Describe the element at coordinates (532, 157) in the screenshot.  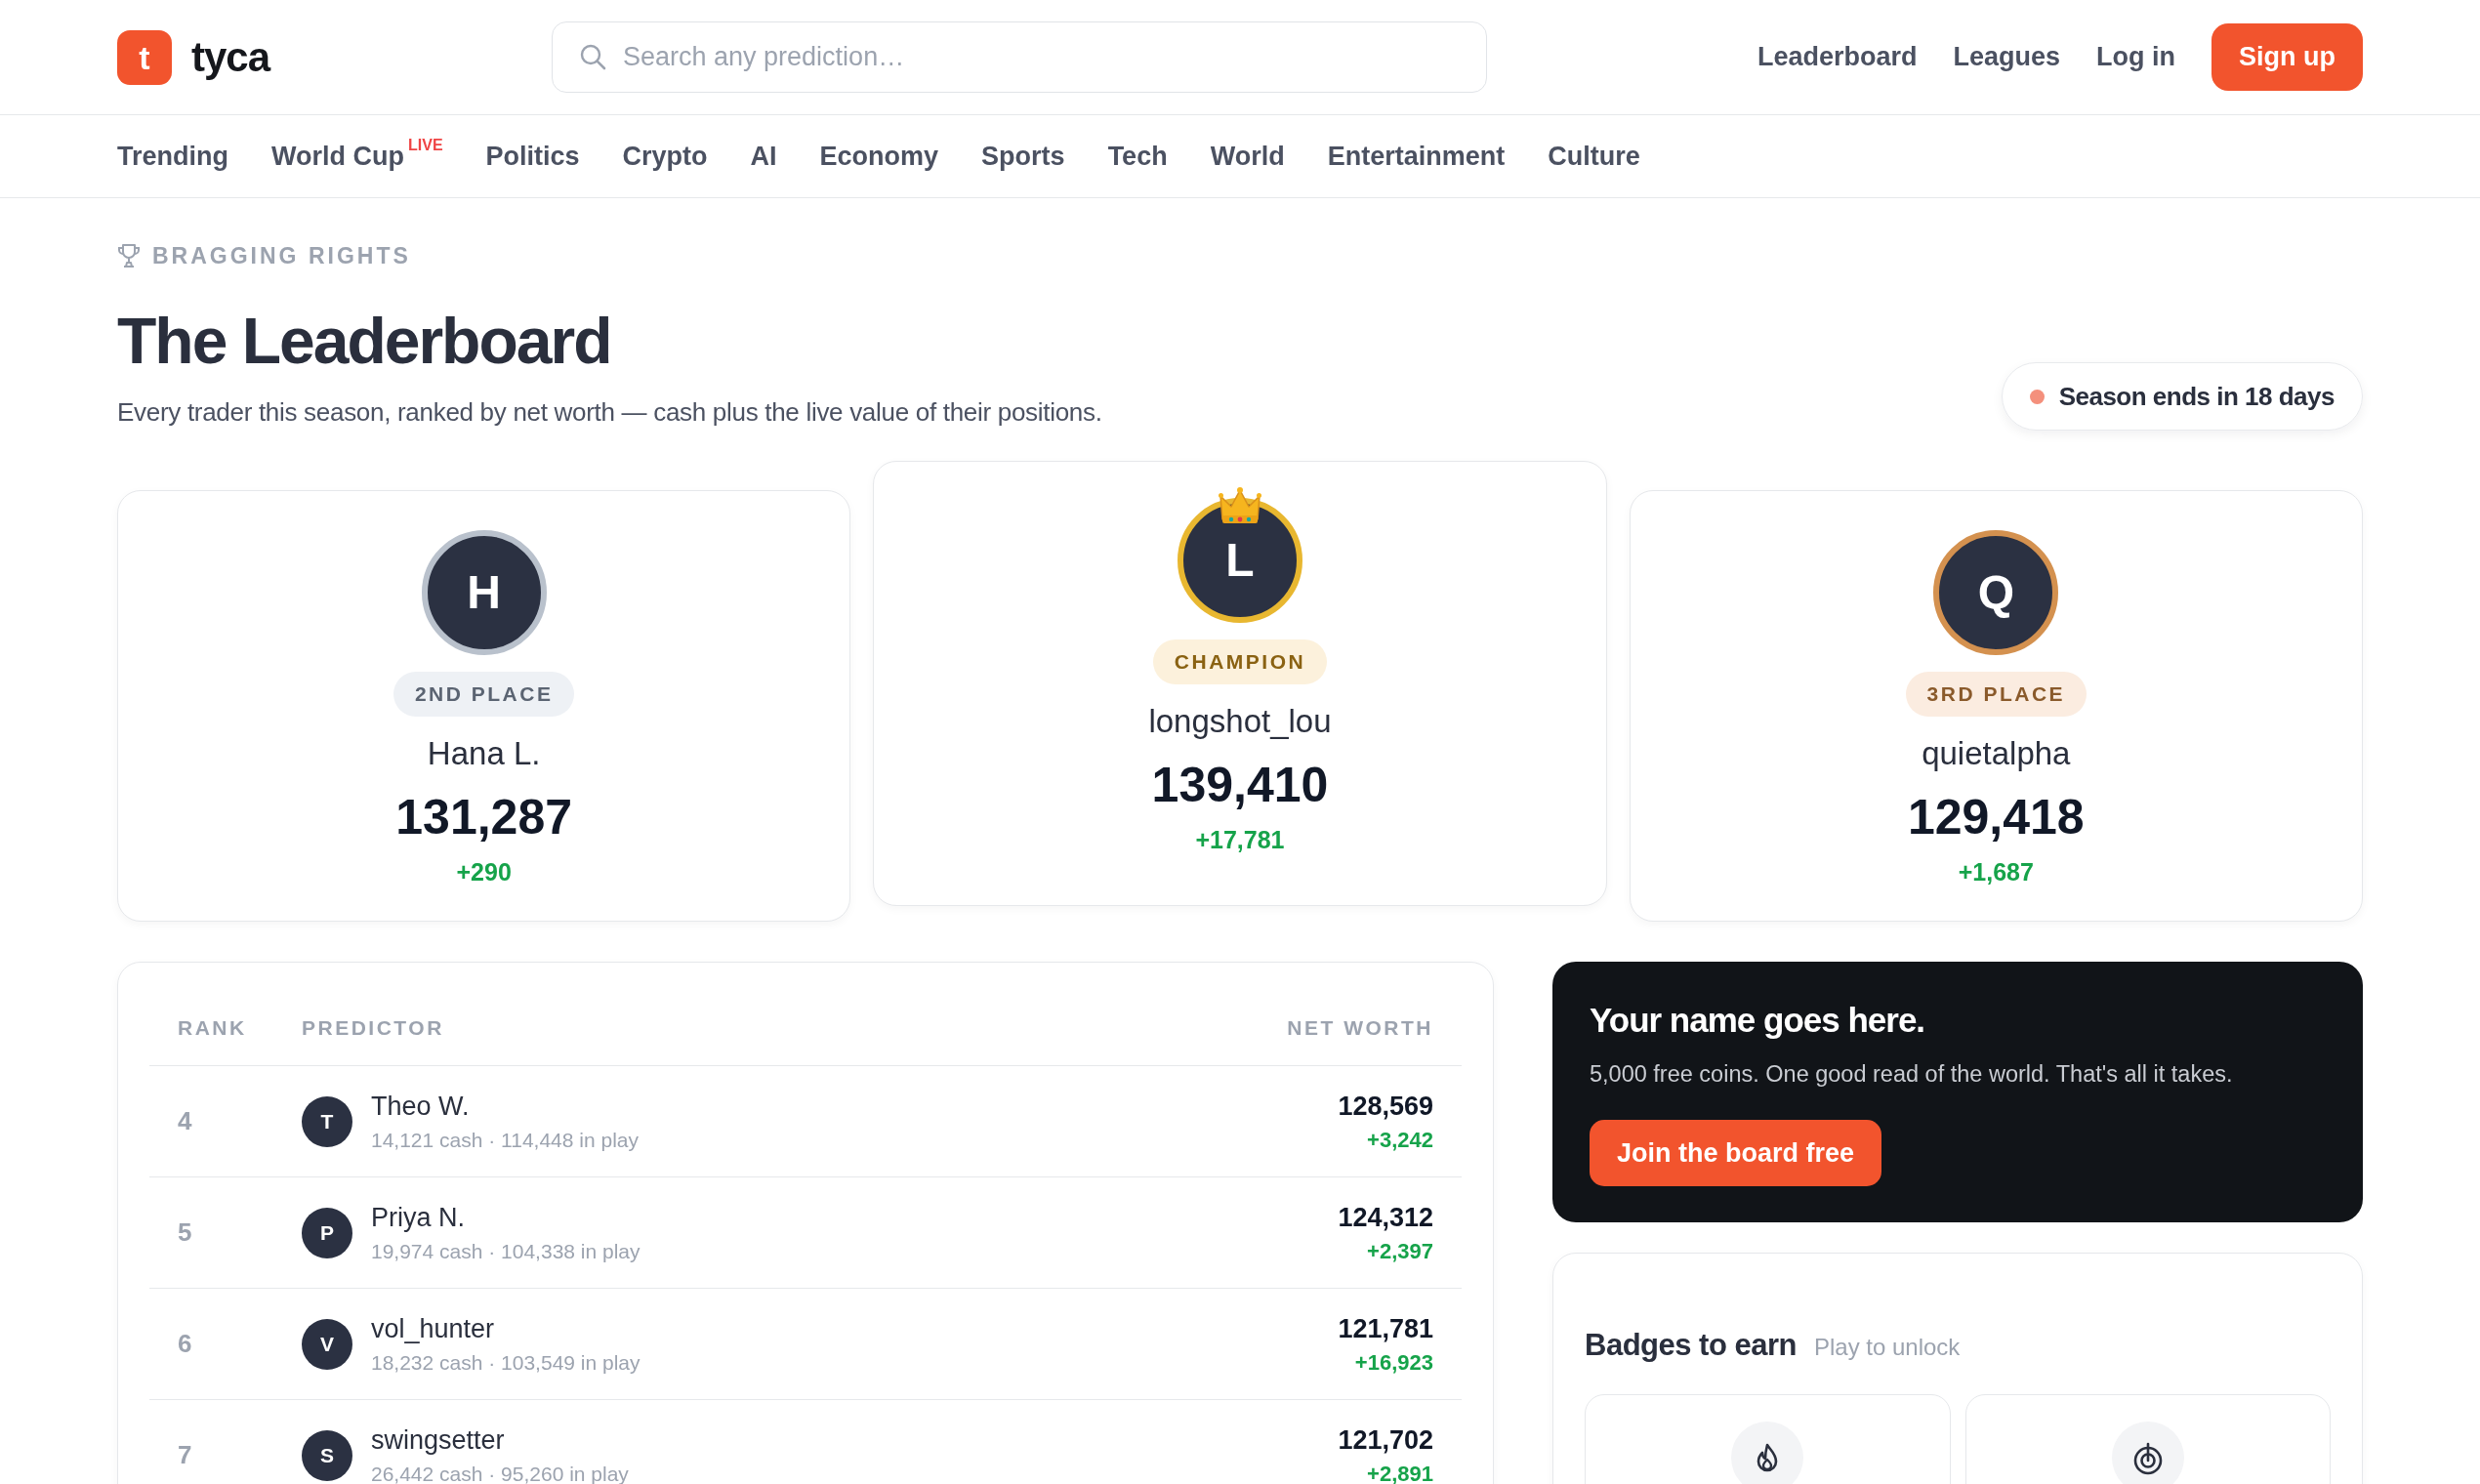
I see `category-link: Politics` at that location.